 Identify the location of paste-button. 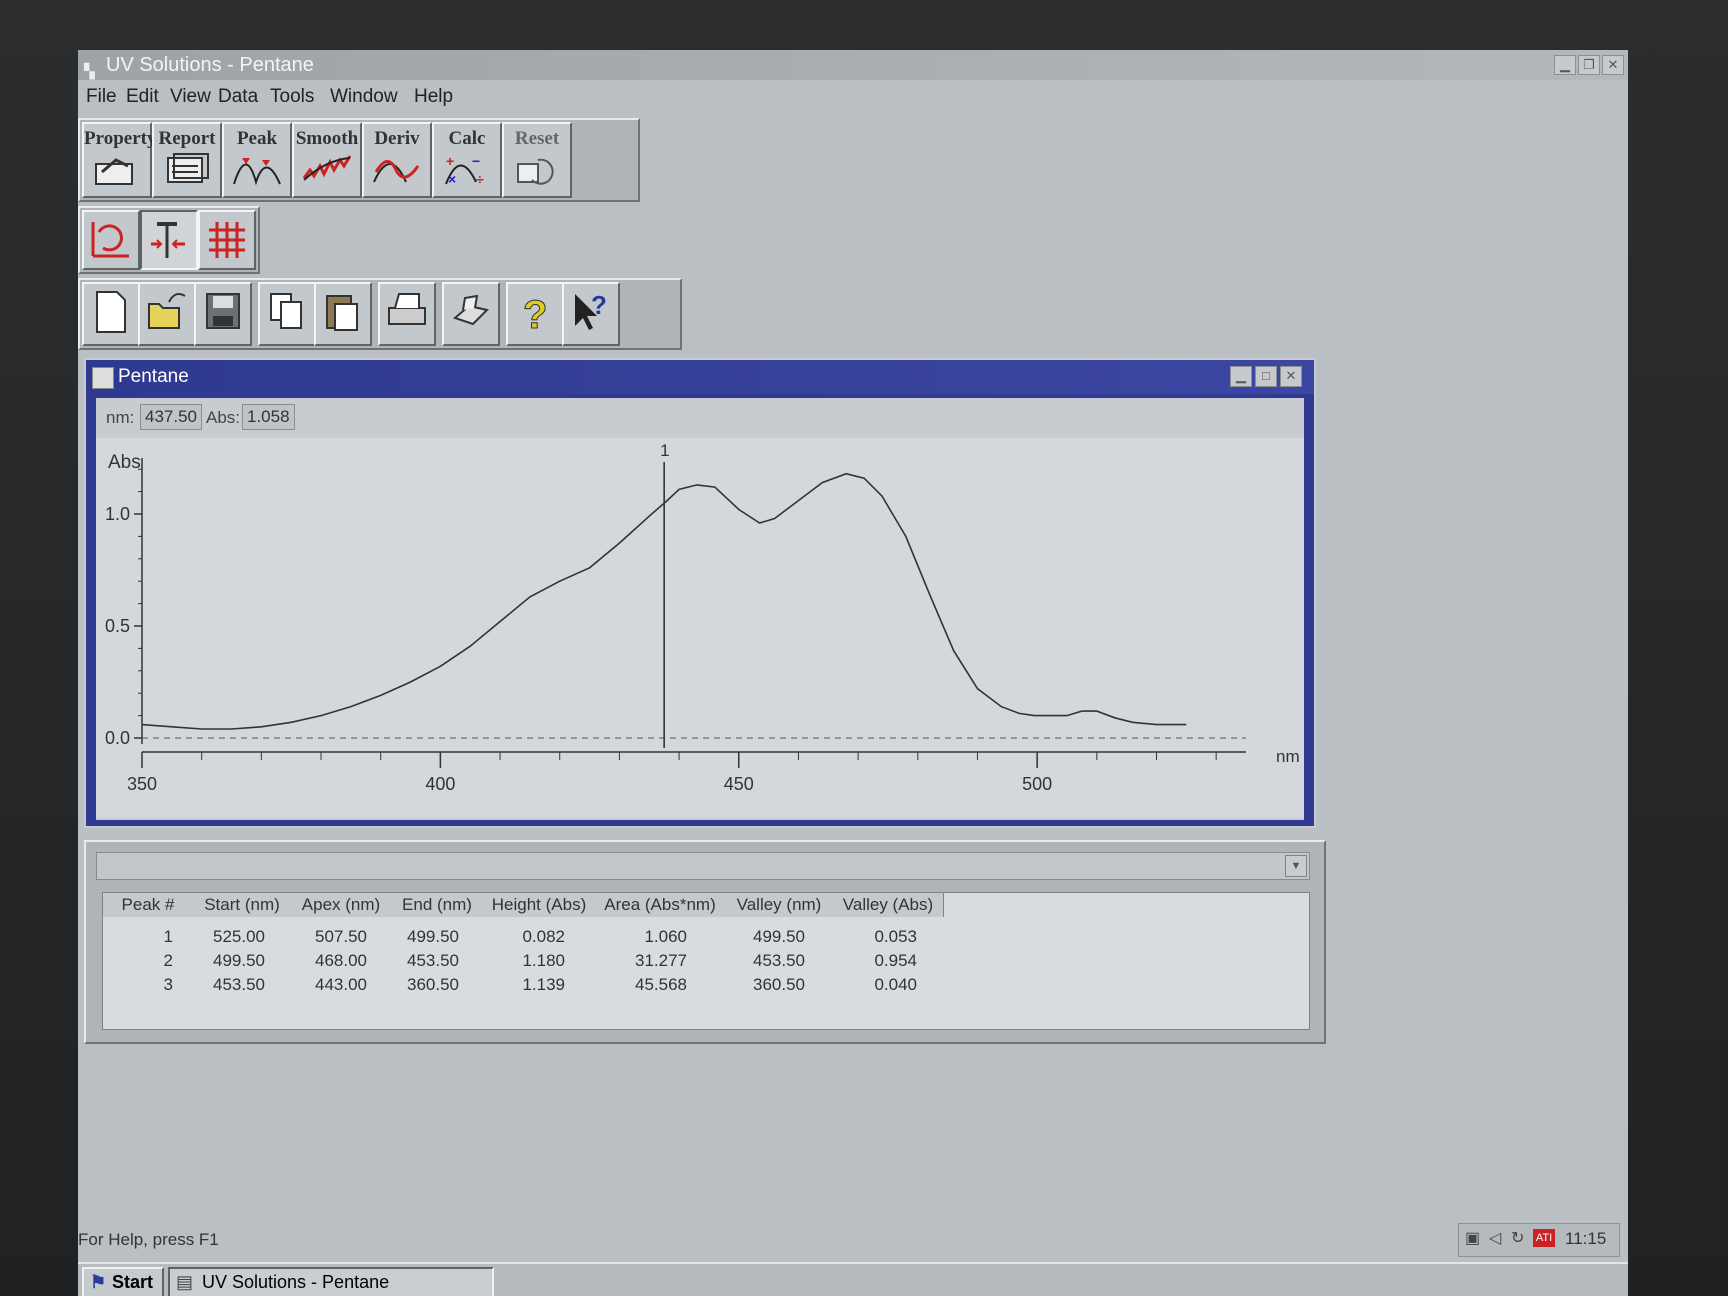
(343, 314).